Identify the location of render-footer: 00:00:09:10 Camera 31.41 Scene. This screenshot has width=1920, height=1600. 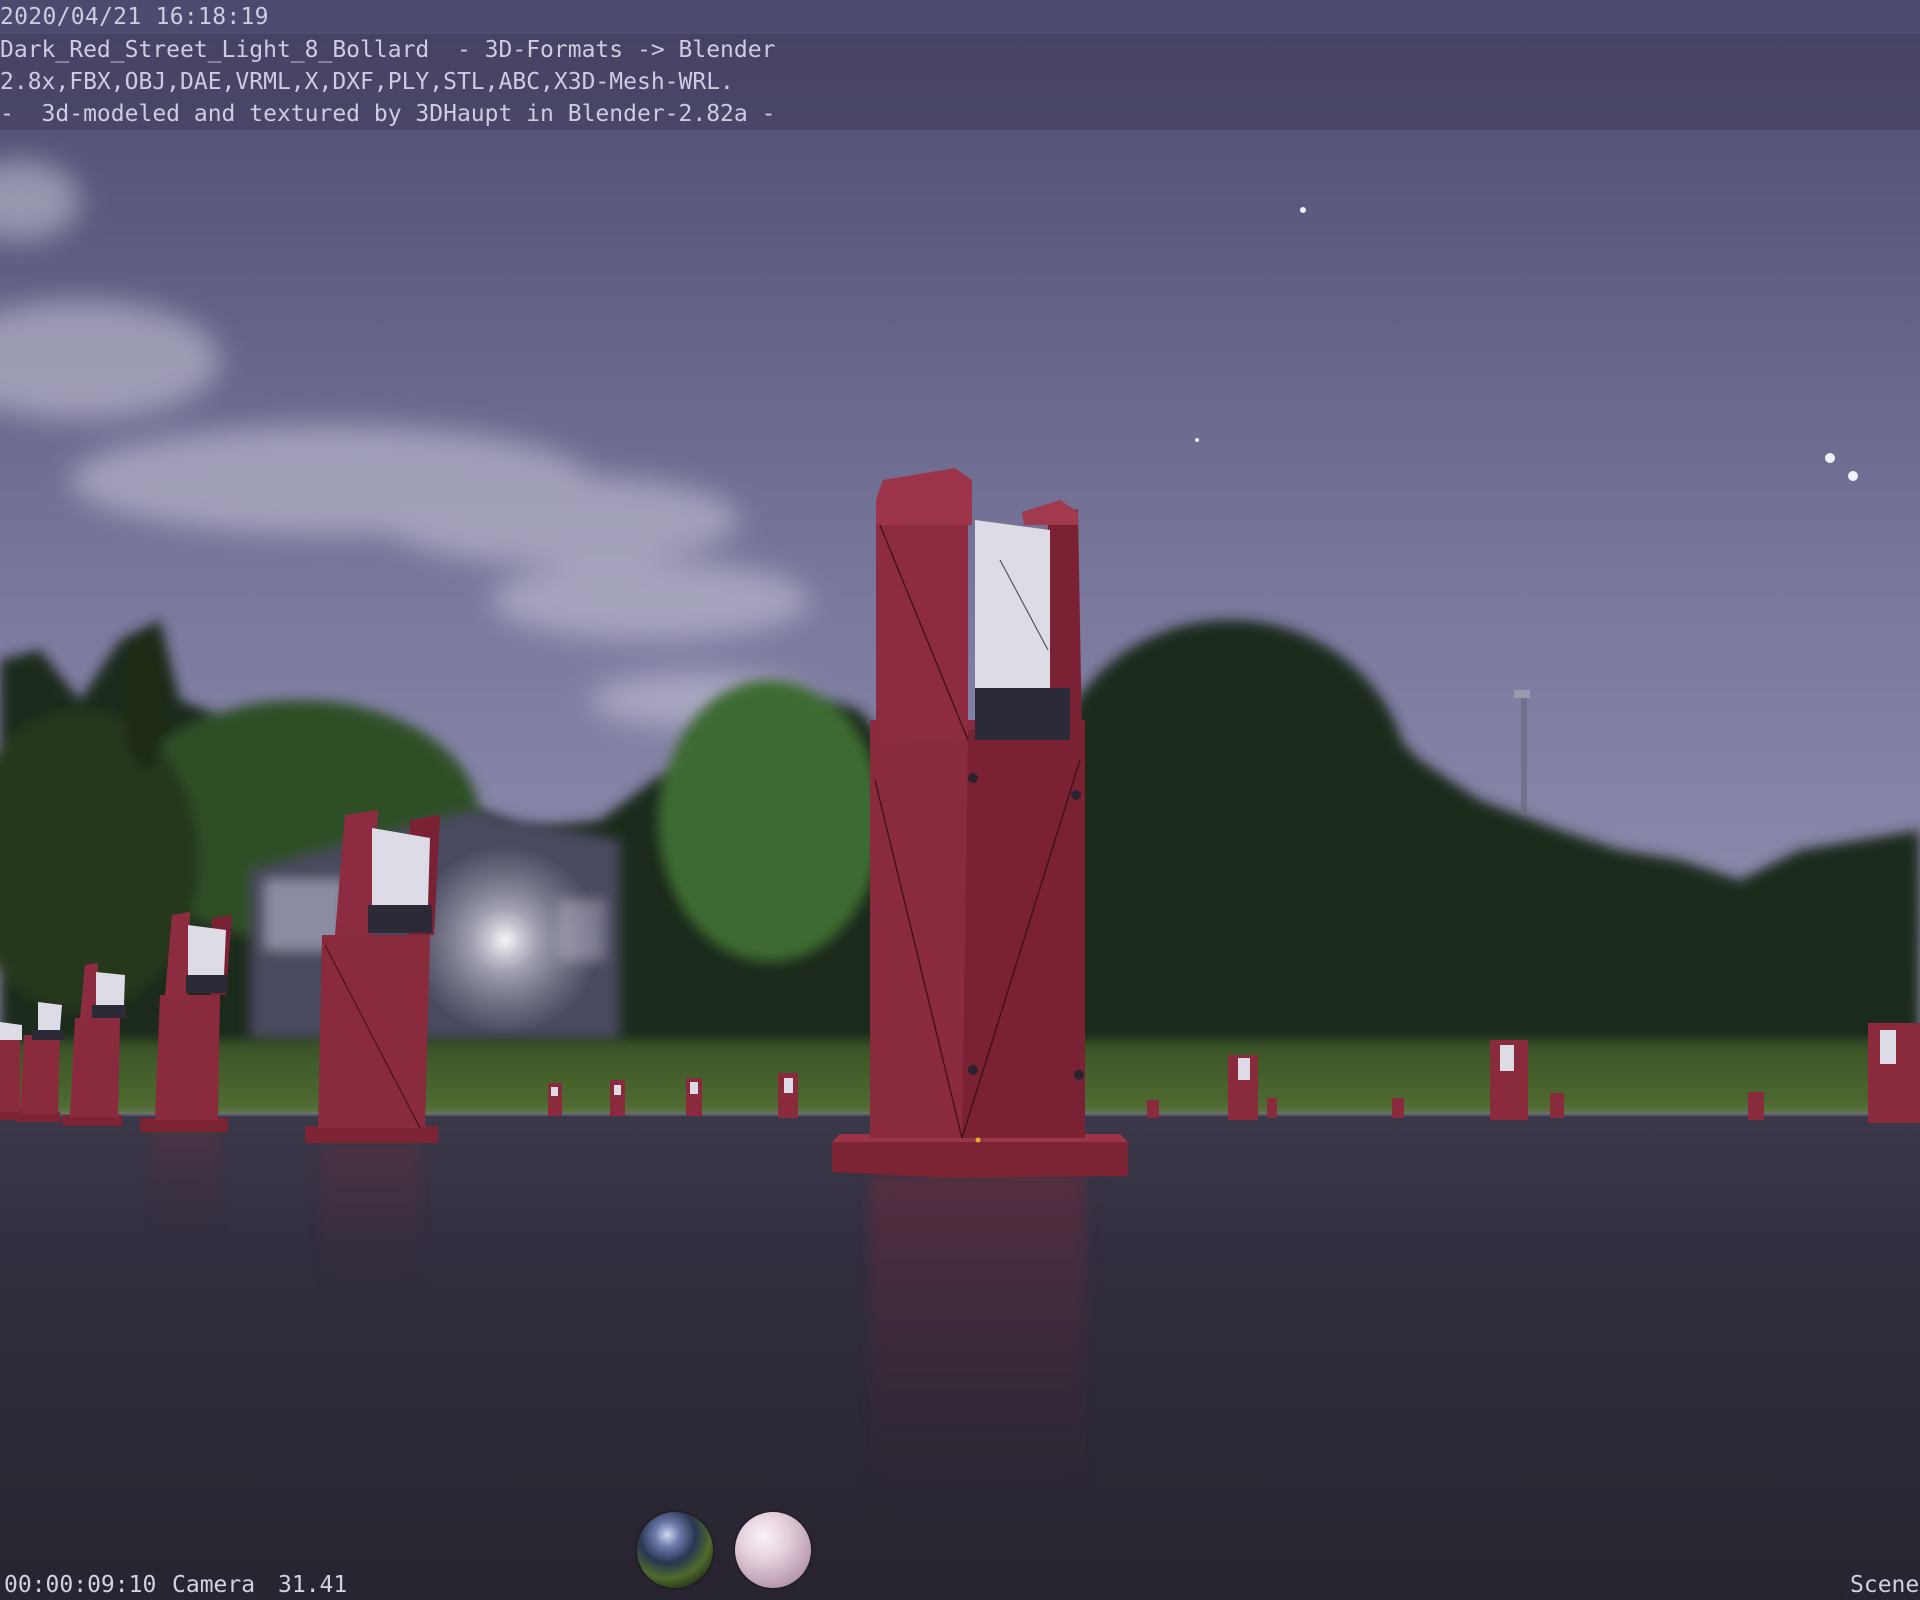
(960, 1583).